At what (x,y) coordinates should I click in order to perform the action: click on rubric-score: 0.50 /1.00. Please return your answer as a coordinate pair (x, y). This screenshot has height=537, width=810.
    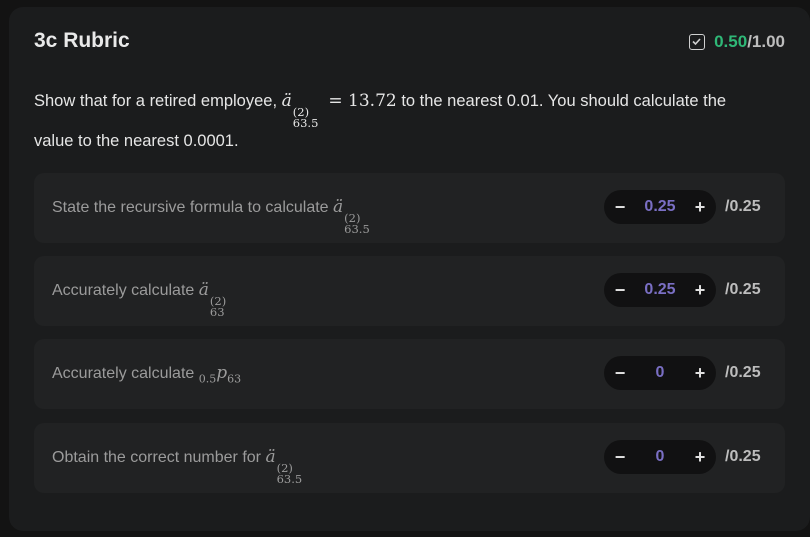
    Looking at the image, I should click on (737, 42).